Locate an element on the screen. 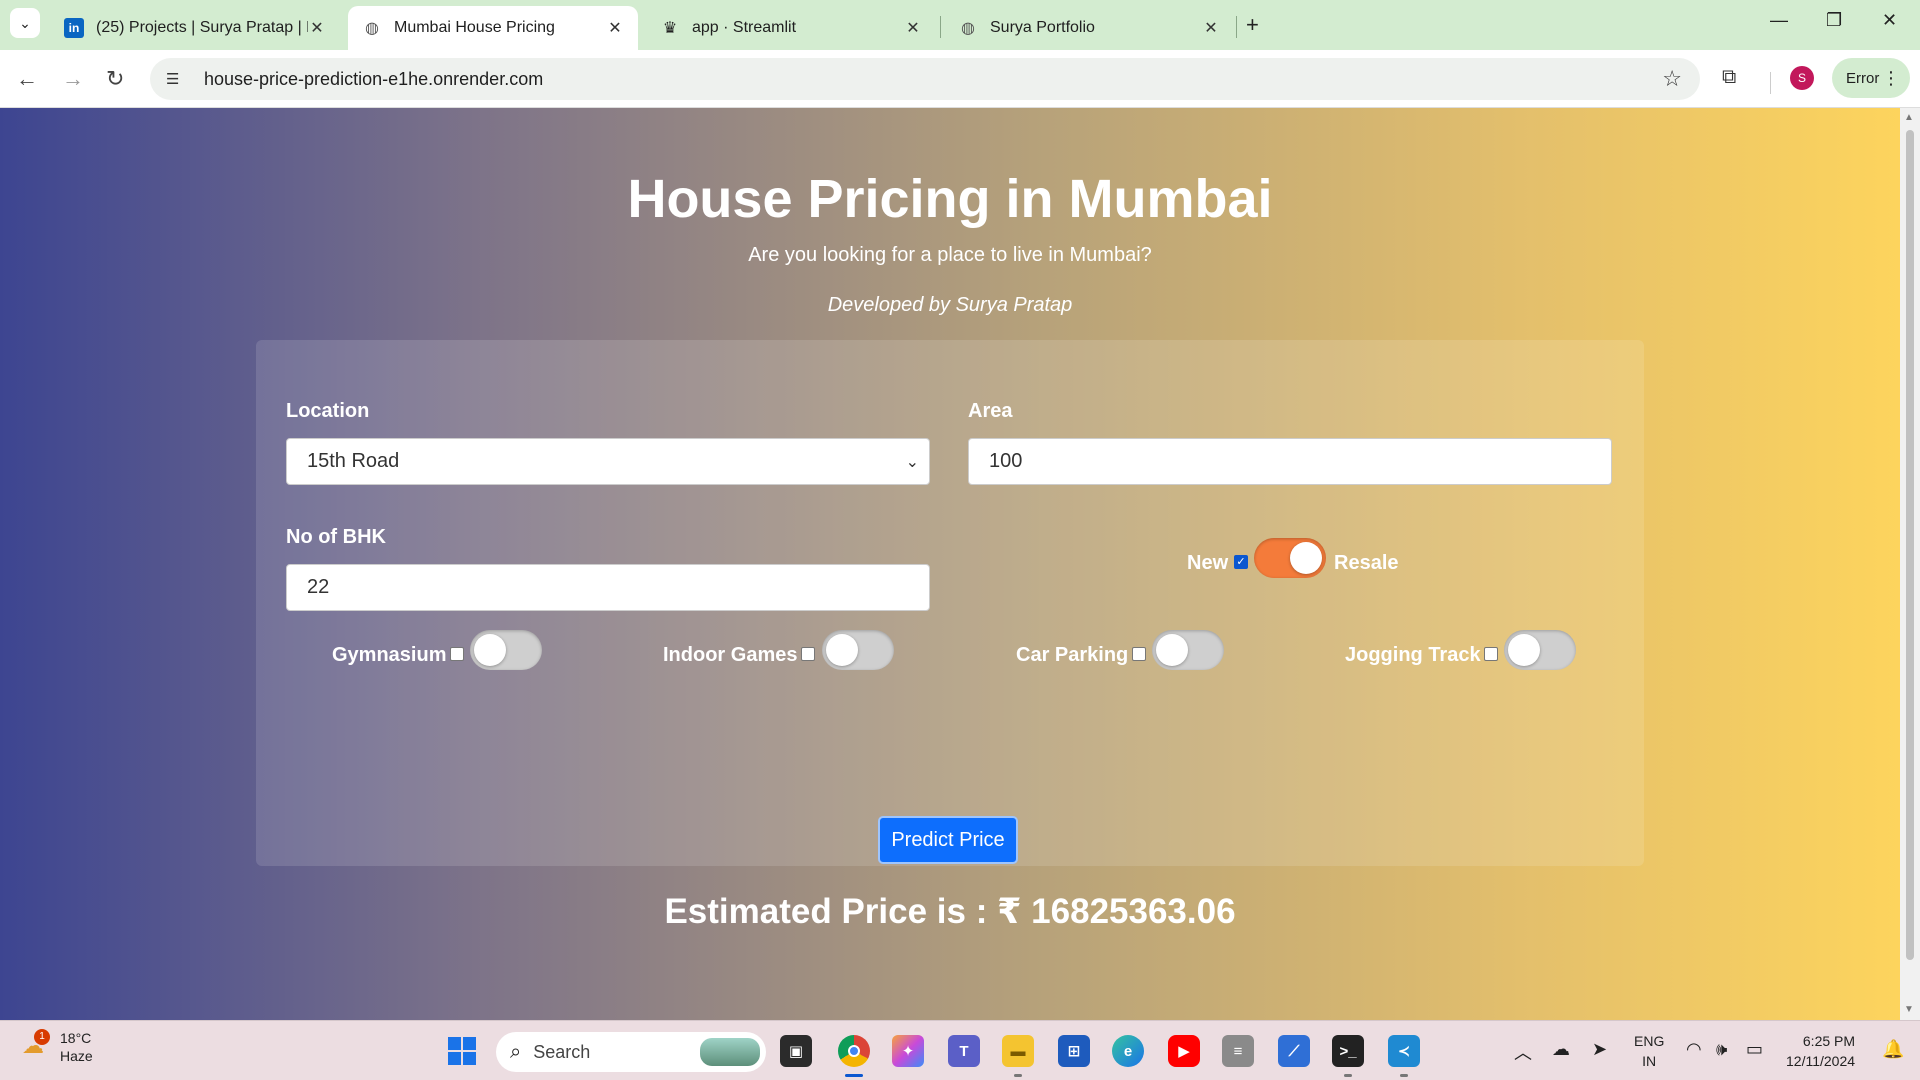 This screenshot has width=1920, height=1080. site-settings-icon: ☰ is located at coordinates (176, 79).